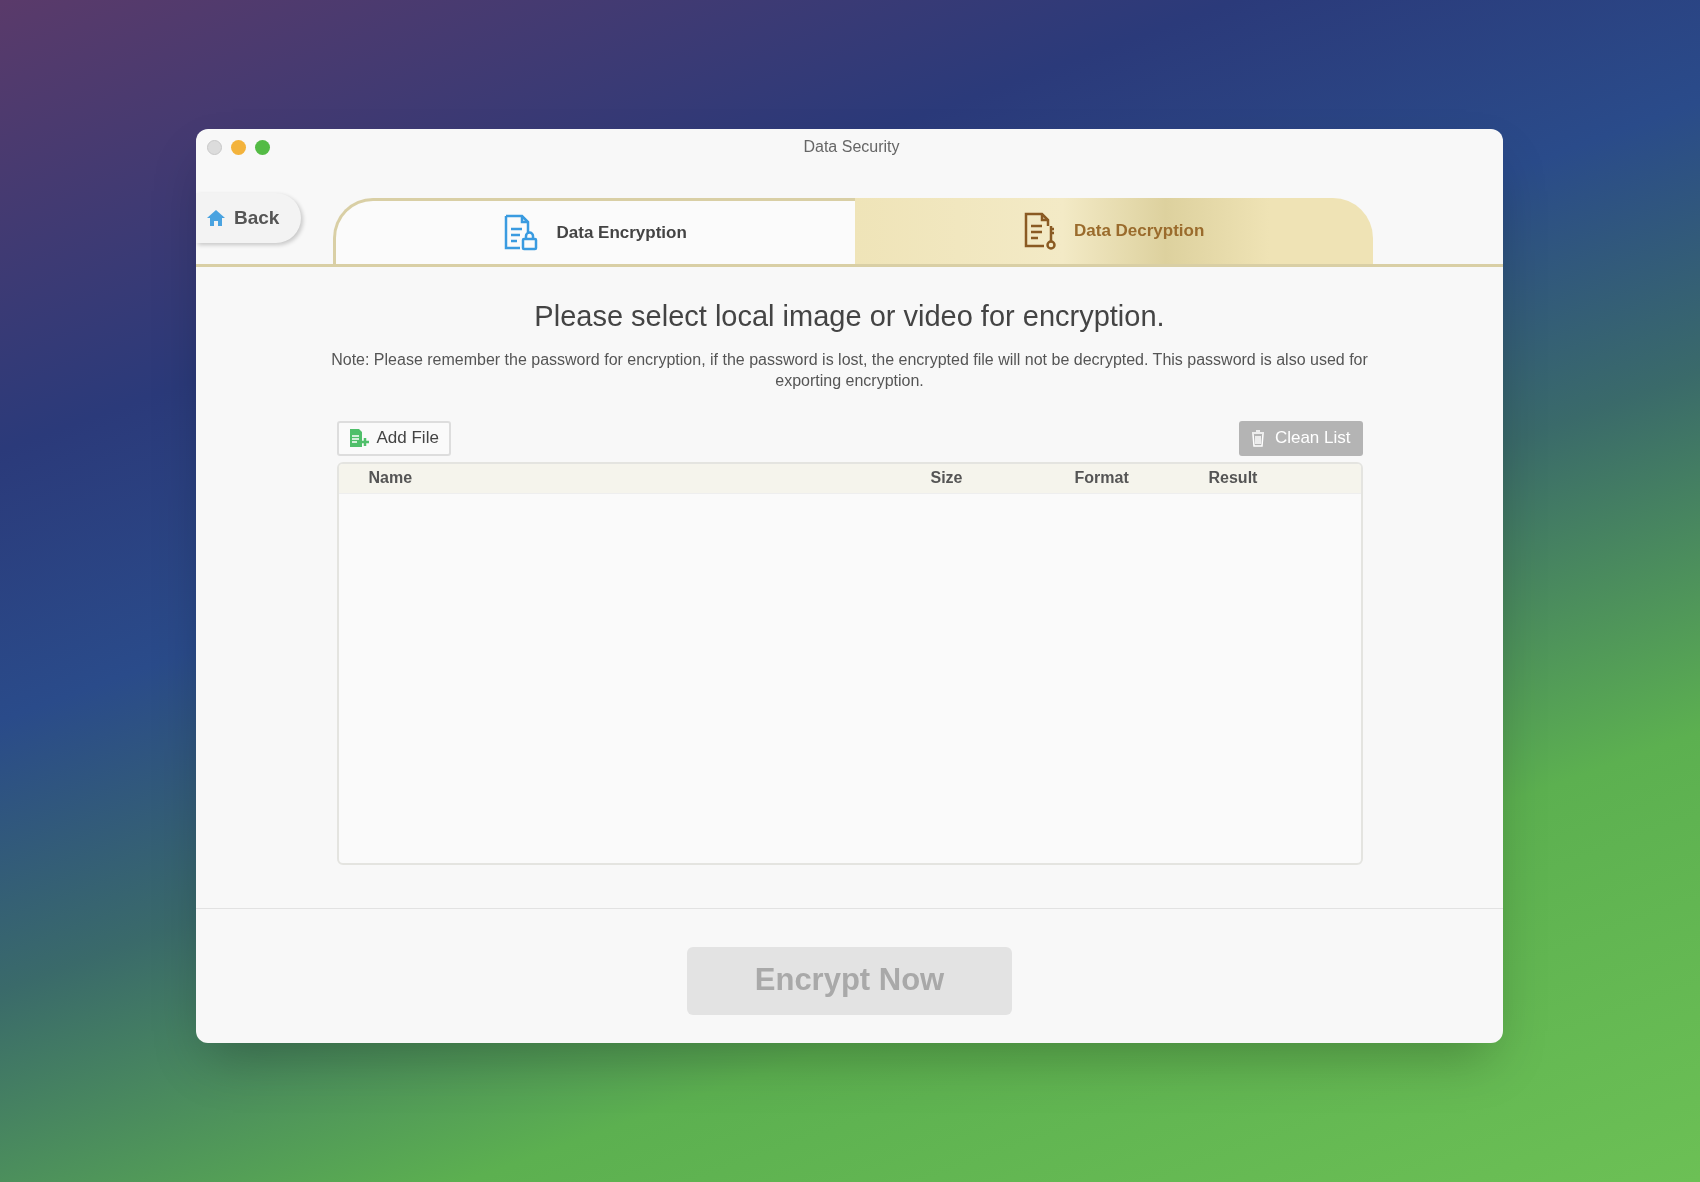  I want to click on heading: Please select local image or video for encryption., so click(849, 316).